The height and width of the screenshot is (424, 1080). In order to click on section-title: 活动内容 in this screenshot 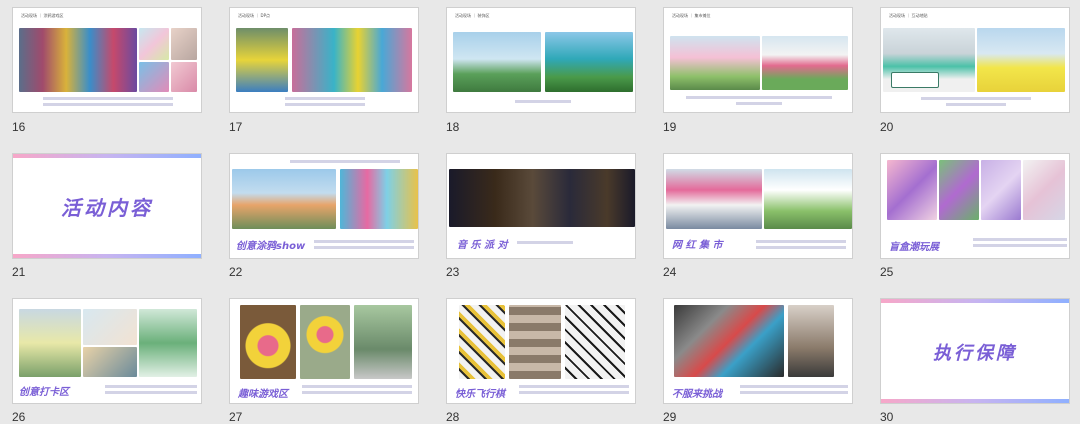, I will do `click(107, 208)`.